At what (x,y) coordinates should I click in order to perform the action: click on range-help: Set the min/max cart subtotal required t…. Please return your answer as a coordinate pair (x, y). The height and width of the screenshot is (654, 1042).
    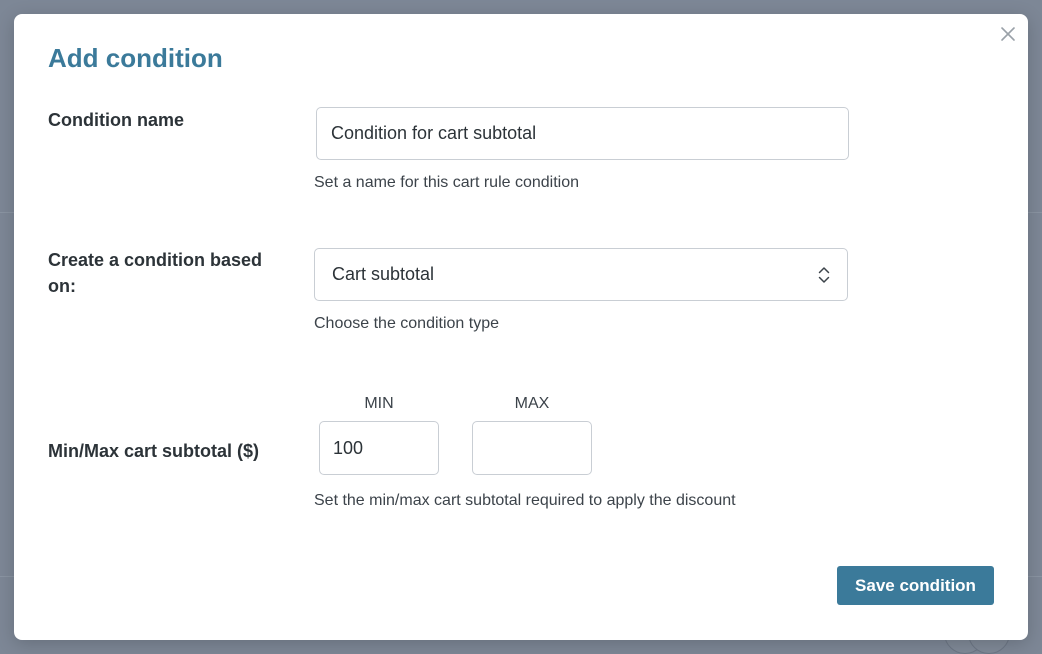
    Looking at the image, I should click on (525, 500).